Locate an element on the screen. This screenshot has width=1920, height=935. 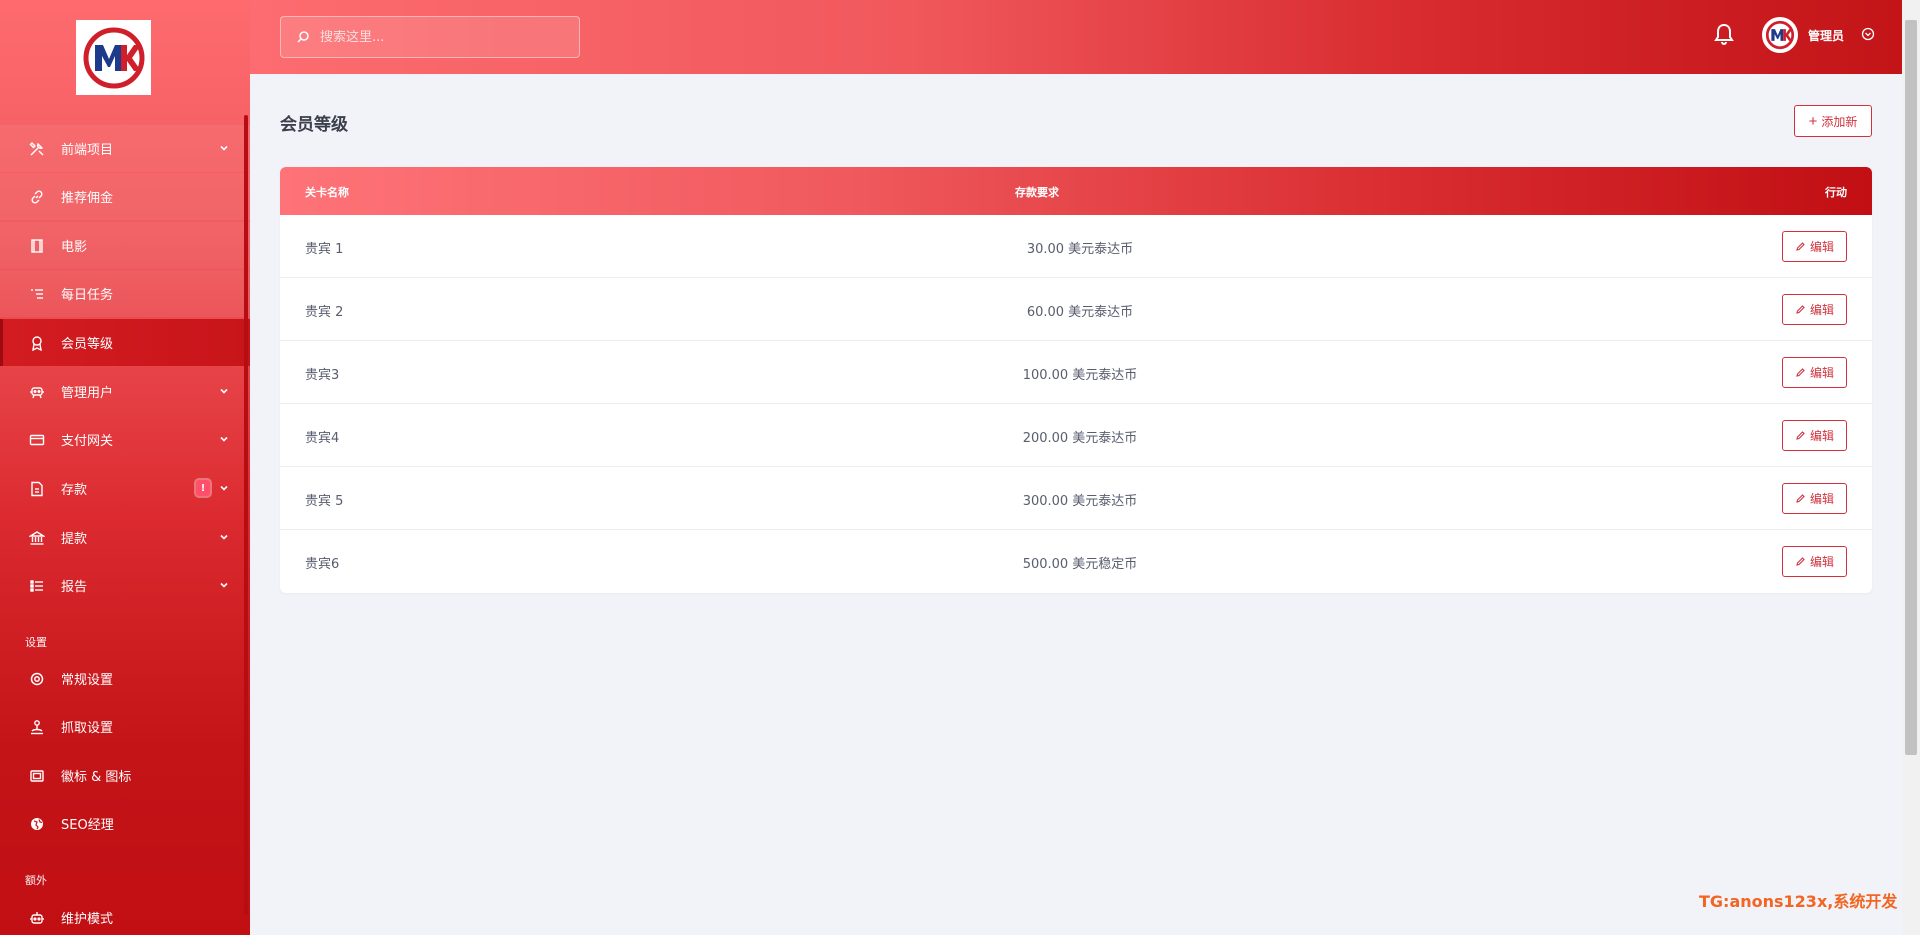
level-name: 贵宾3 is located at coordinates (322, 375).